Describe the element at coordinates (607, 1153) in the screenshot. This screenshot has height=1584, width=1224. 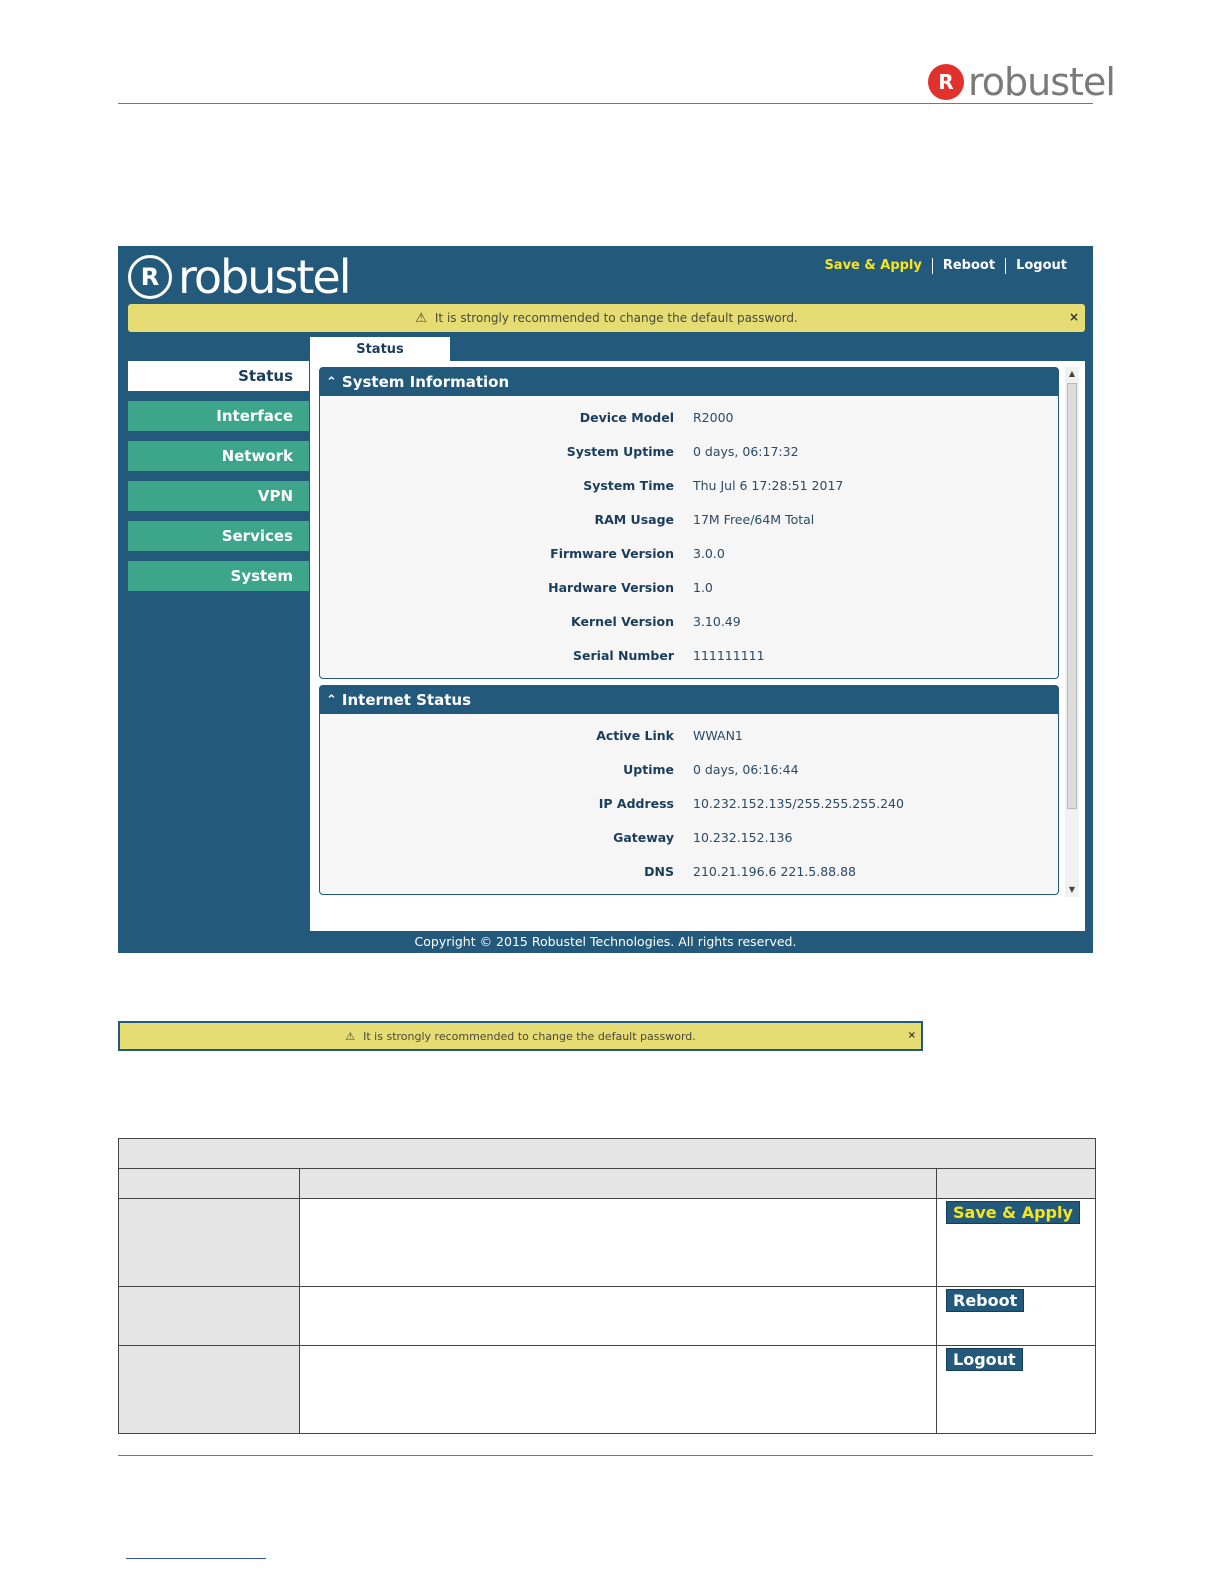
I see `table-title-cell` at that location.